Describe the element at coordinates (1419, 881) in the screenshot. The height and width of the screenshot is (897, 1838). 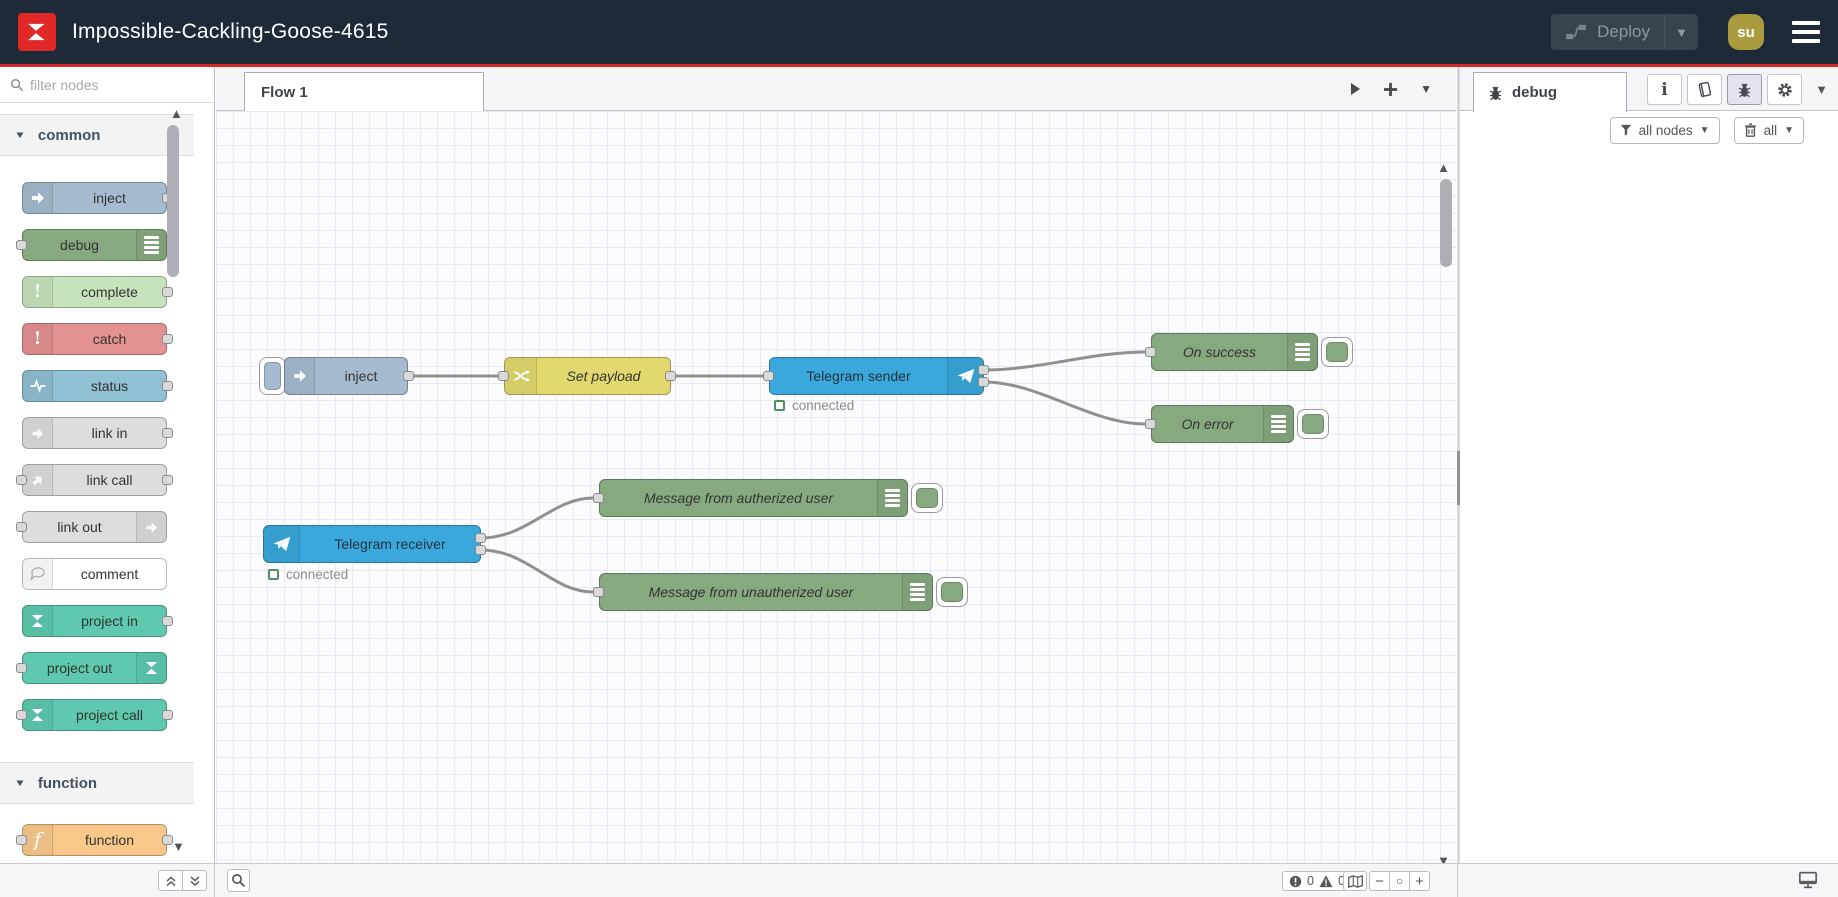
I see `zoom-in-button: +` at that location.